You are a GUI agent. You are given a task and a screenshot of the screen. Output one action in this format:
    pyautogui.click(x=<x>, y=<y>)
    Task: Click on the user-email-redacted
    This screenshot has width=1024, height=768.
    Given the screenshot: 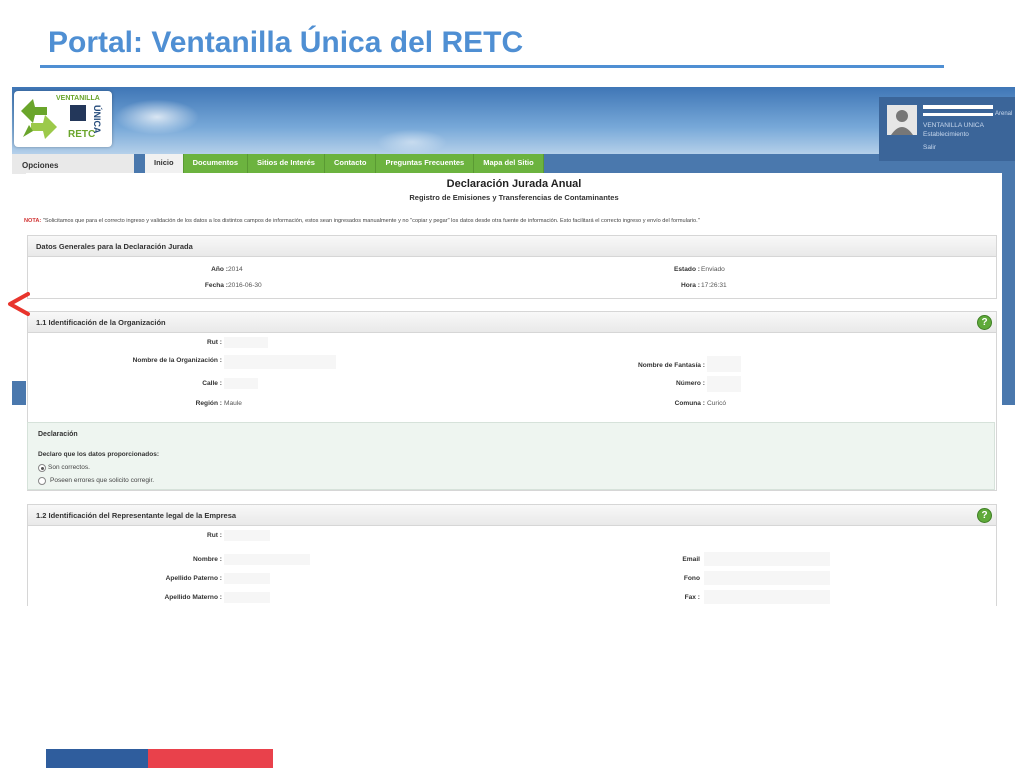 What is the action you would take?
    pyautogui.click(x=958, y=114)
    